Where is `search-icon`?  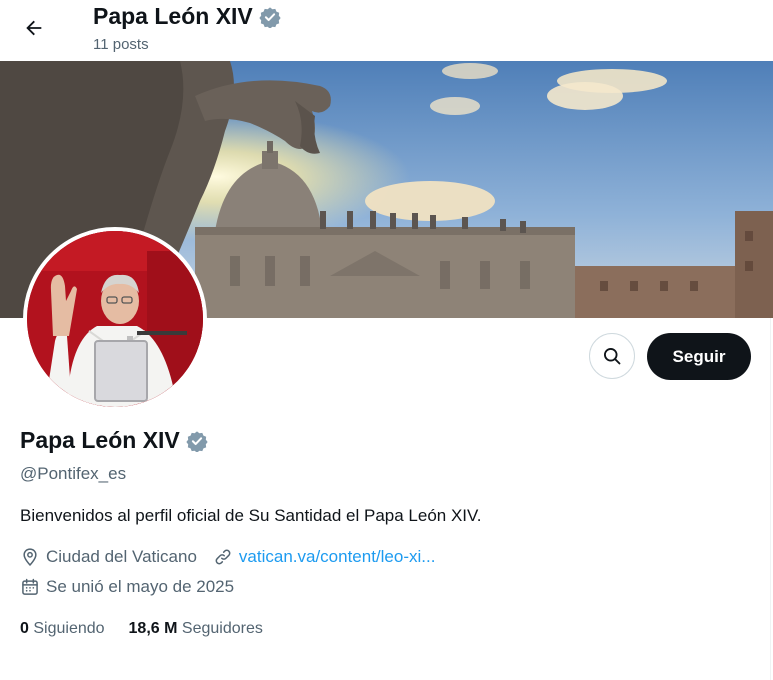 search-icon is located at coordinates (612, 356).